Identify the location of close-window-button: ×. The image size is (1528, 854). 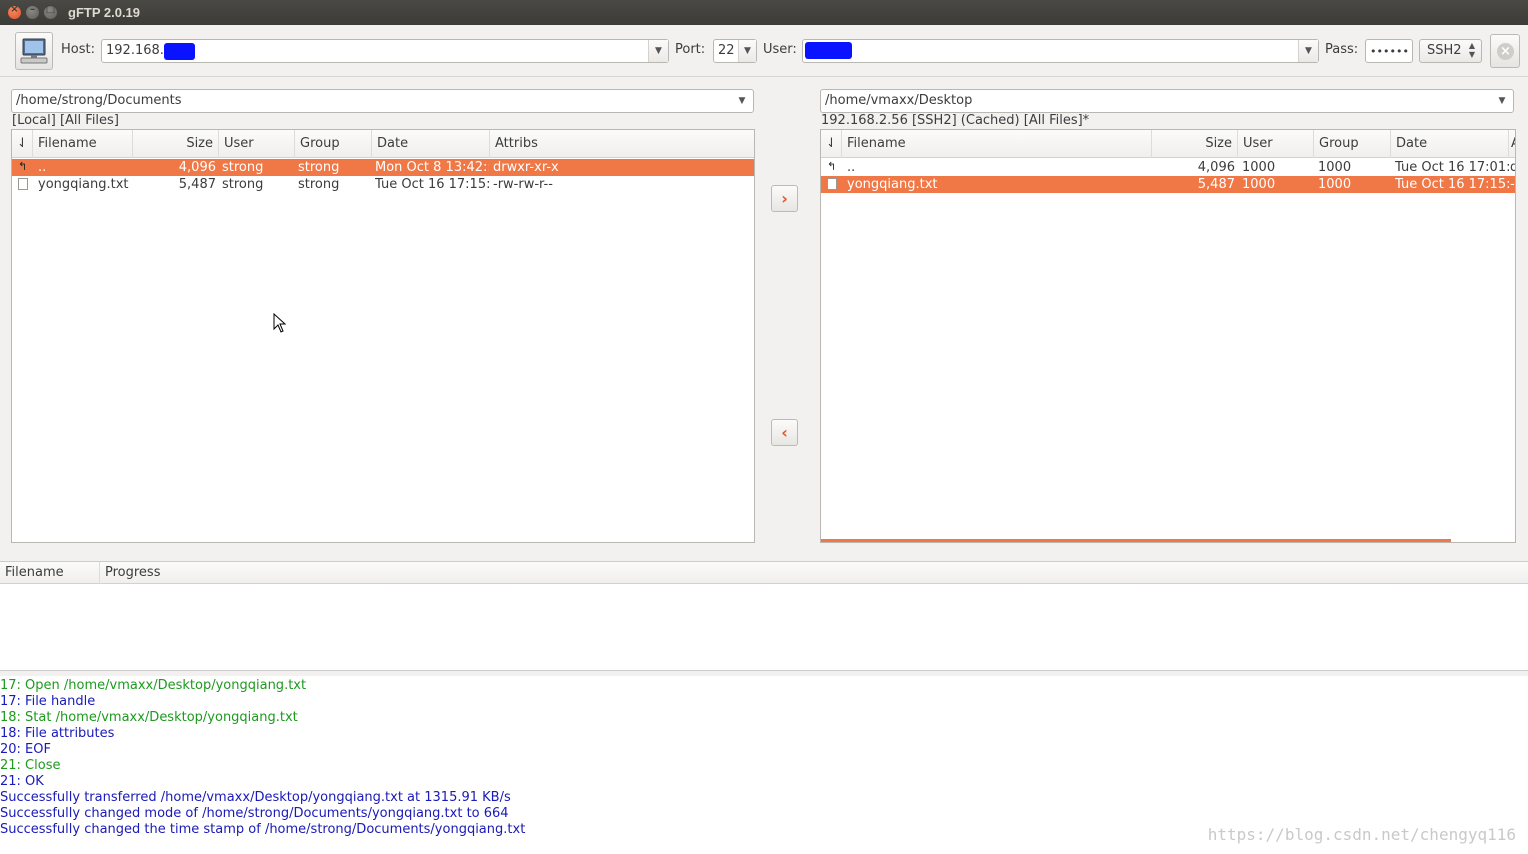
(14, 11).